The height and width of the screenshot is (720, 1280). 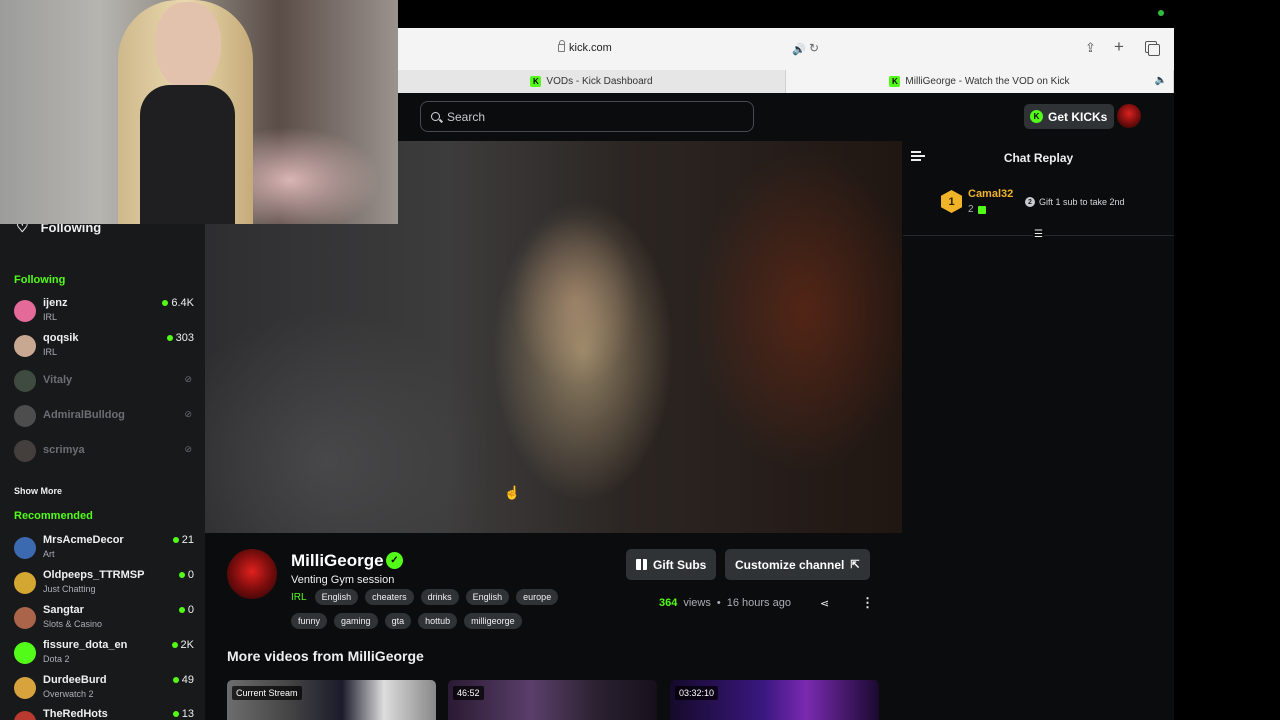 I want to click on tab-milligeorge-vod: K MilliGeorge - Watch the VOD on Kick 🔈, so click(x=980, y=81).